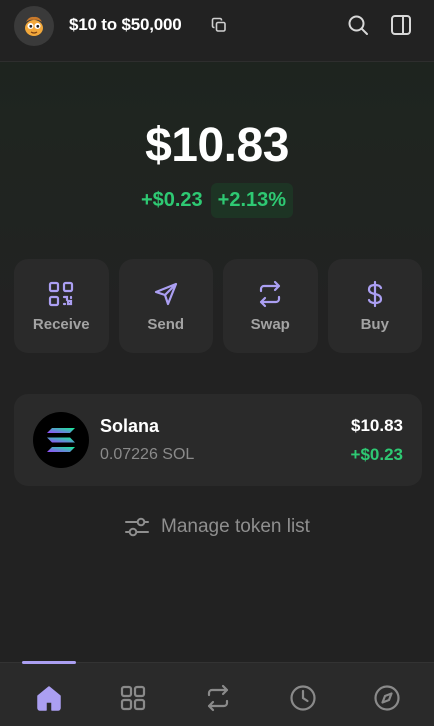 The width and height of the screenshot is (434, 726). What do you see at coordinates (218, 306) in the screenshot?
I see `action-bar: Receive Send Swap Buy` at bounding box center [218, 306].